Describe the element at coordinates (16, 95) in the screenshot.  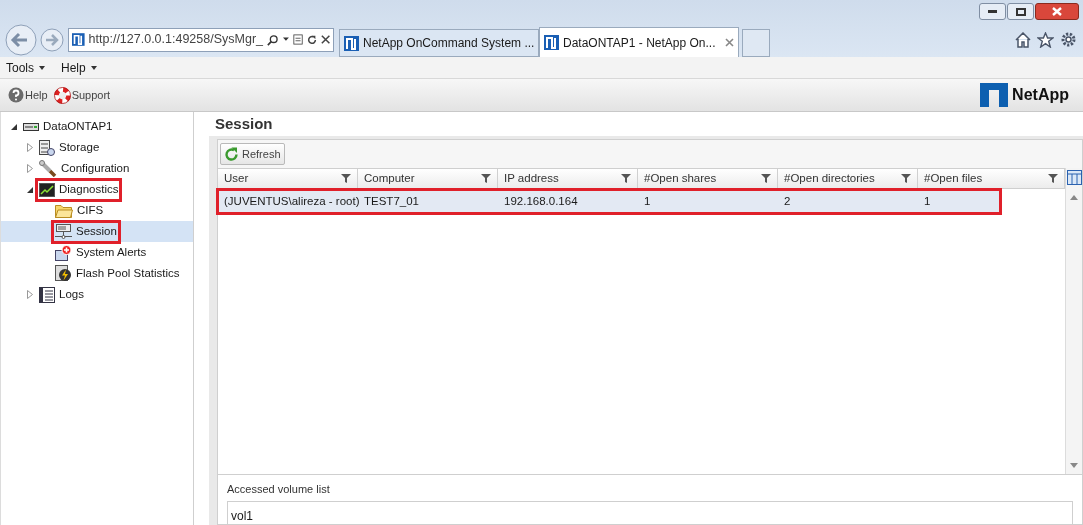
I see `help-icon` at that location.